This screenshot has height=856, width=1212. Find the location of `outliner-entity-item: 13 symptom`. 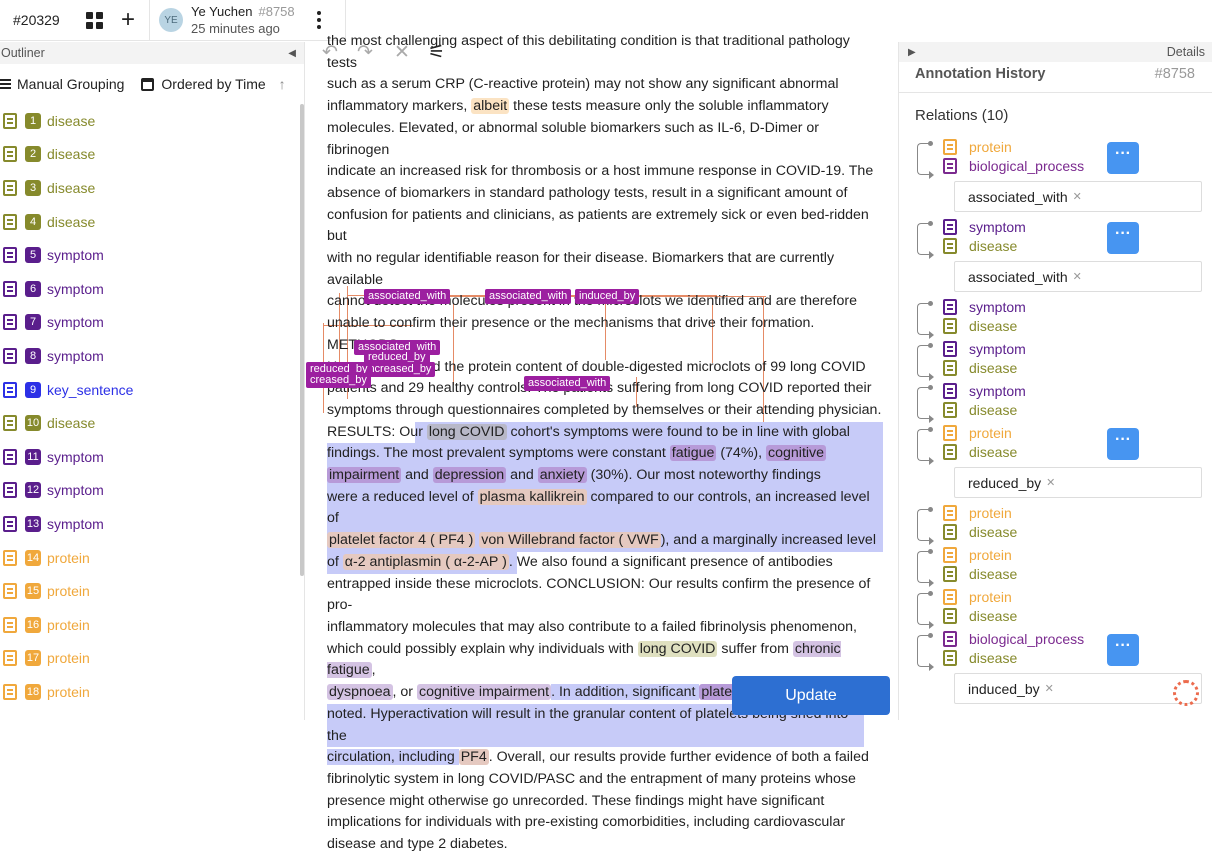

outliner-entity-item: 13 symptom is located at coordinates (152, 524).